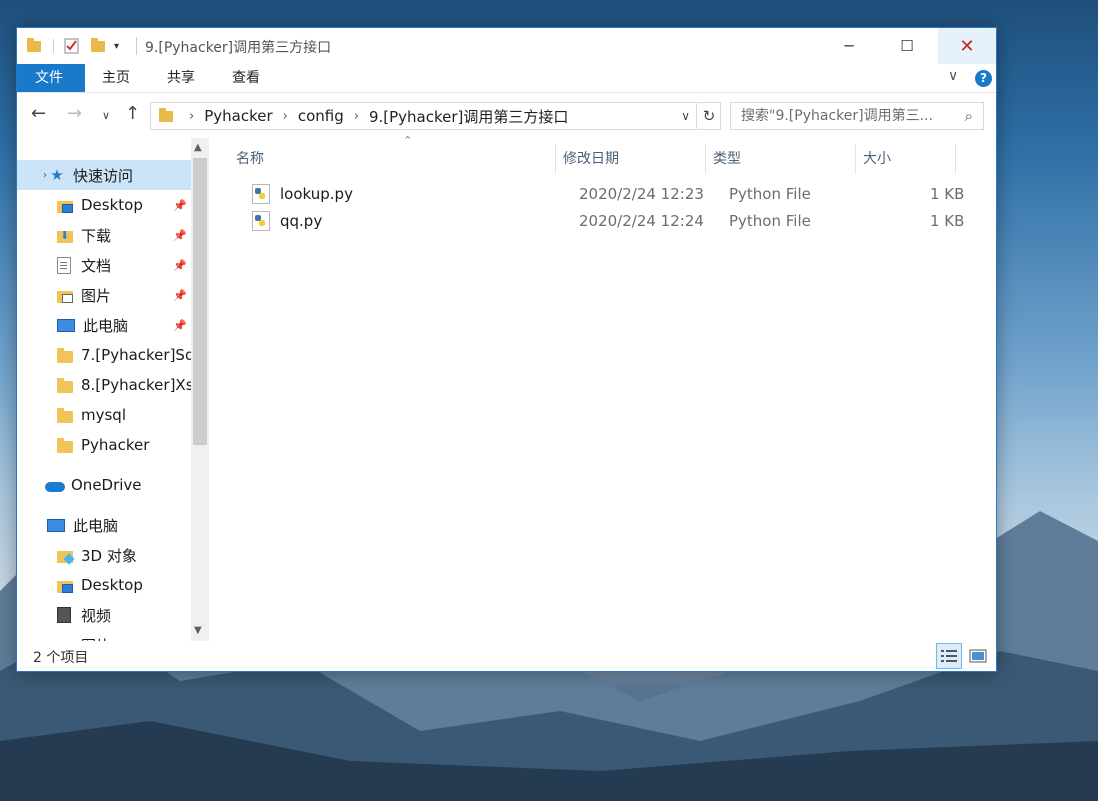 The image size is (1098, 801). What do you see at coordinates (321, 116) in the screenshot?
I see `breadcrumb-config: config` at bounding box center [321, 116].